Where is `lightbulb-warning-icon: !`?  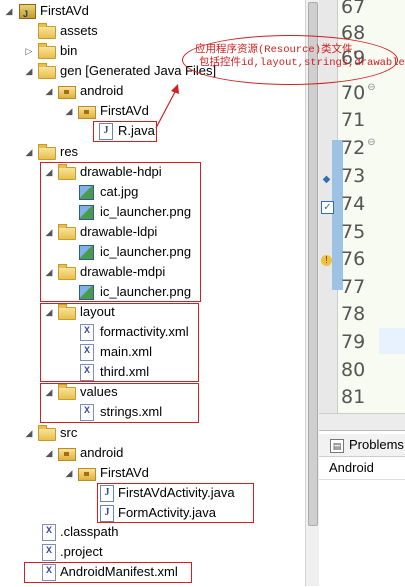
lightbulb-warning-icon: ! is located at coordinates (326, 260).